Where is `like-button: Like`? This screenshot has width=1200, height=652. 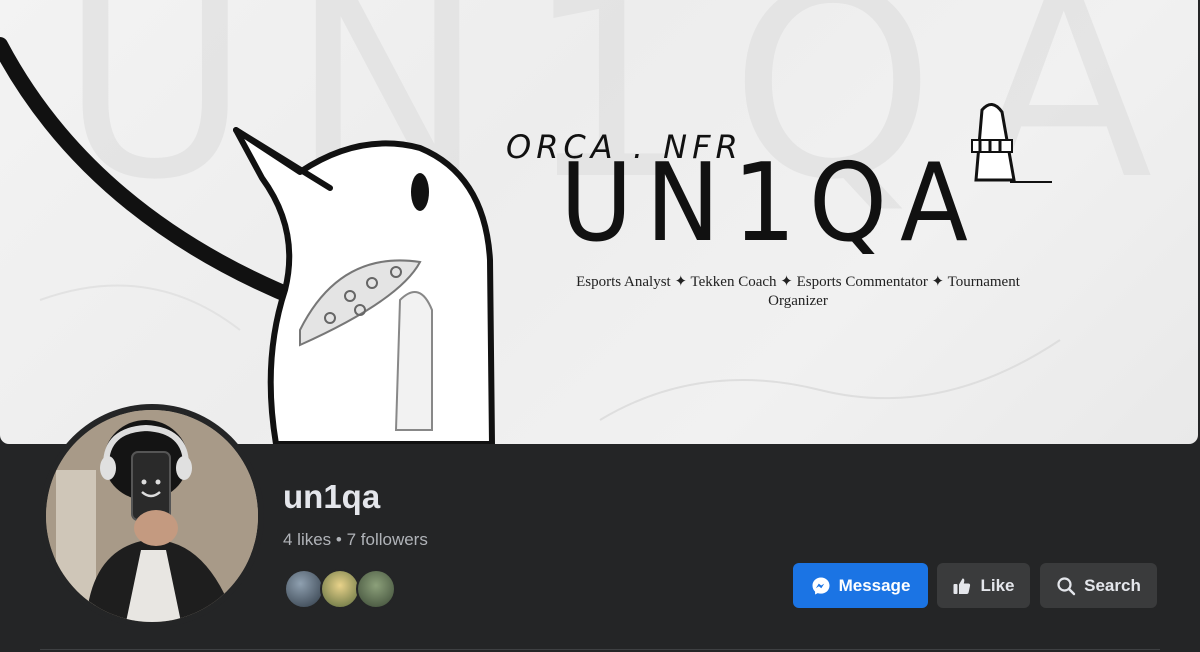
like-button: Like is located at coordinates (983, 585).